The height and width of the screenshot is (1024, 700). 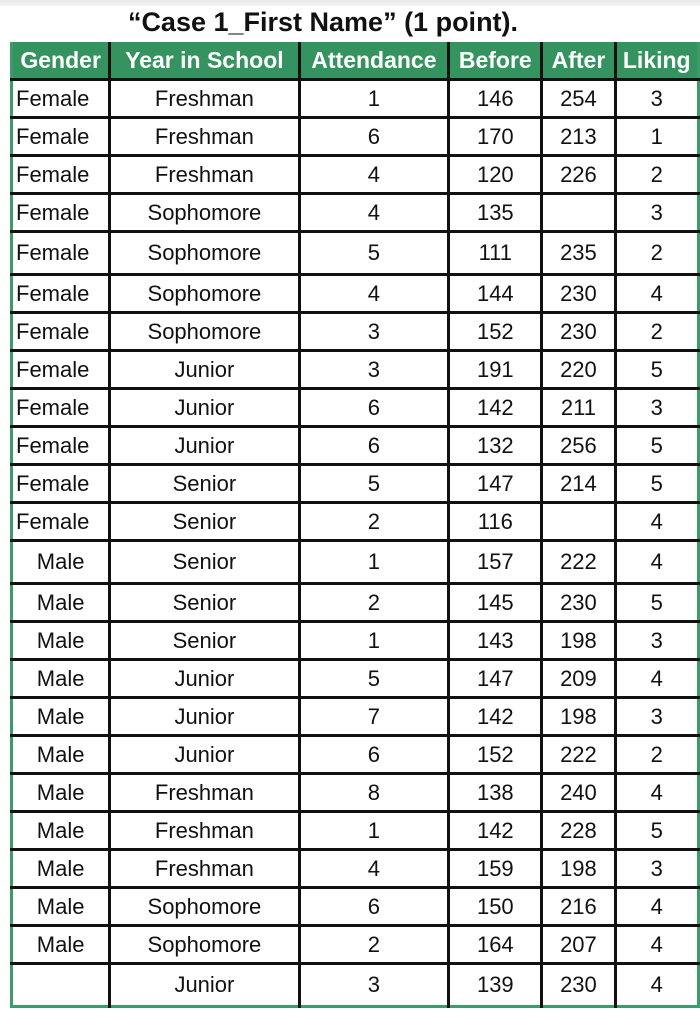 What do you see at coordinates (355, 831) in the screenshot?
I see `table-row: Male Freshman 1 142 228 5` at bounding box center [355, 831].